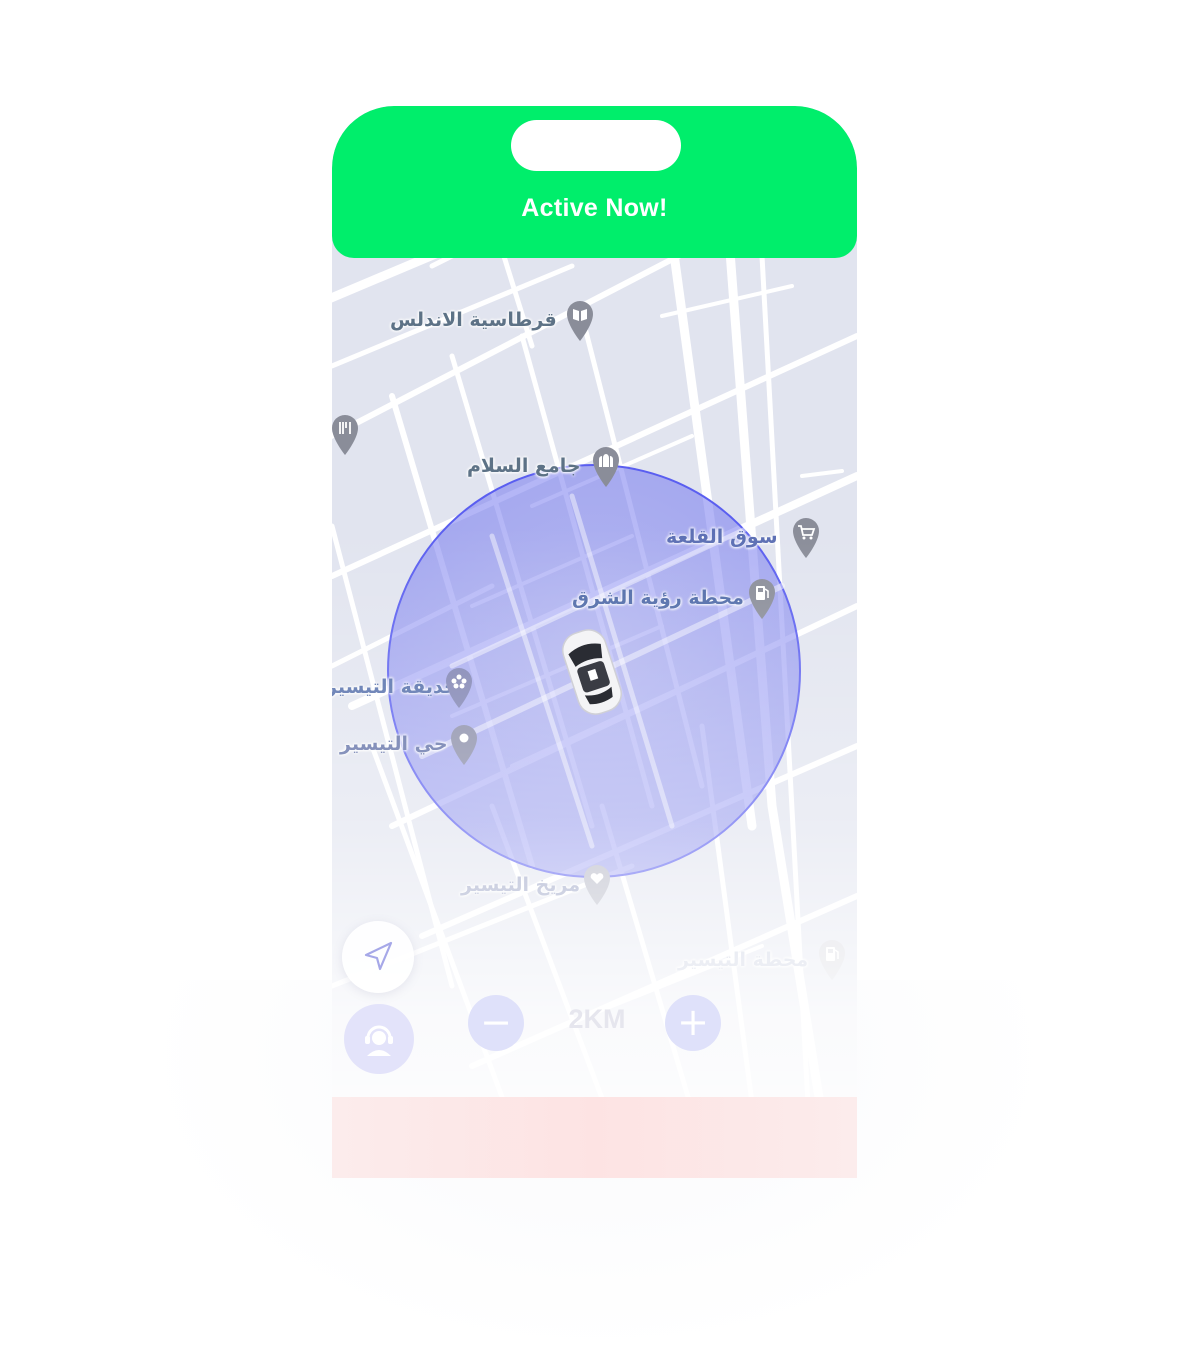 The width and height of the screenshot is (1196, 1355). I want to click on active-status-text: Active Now!, so click(594, 208).